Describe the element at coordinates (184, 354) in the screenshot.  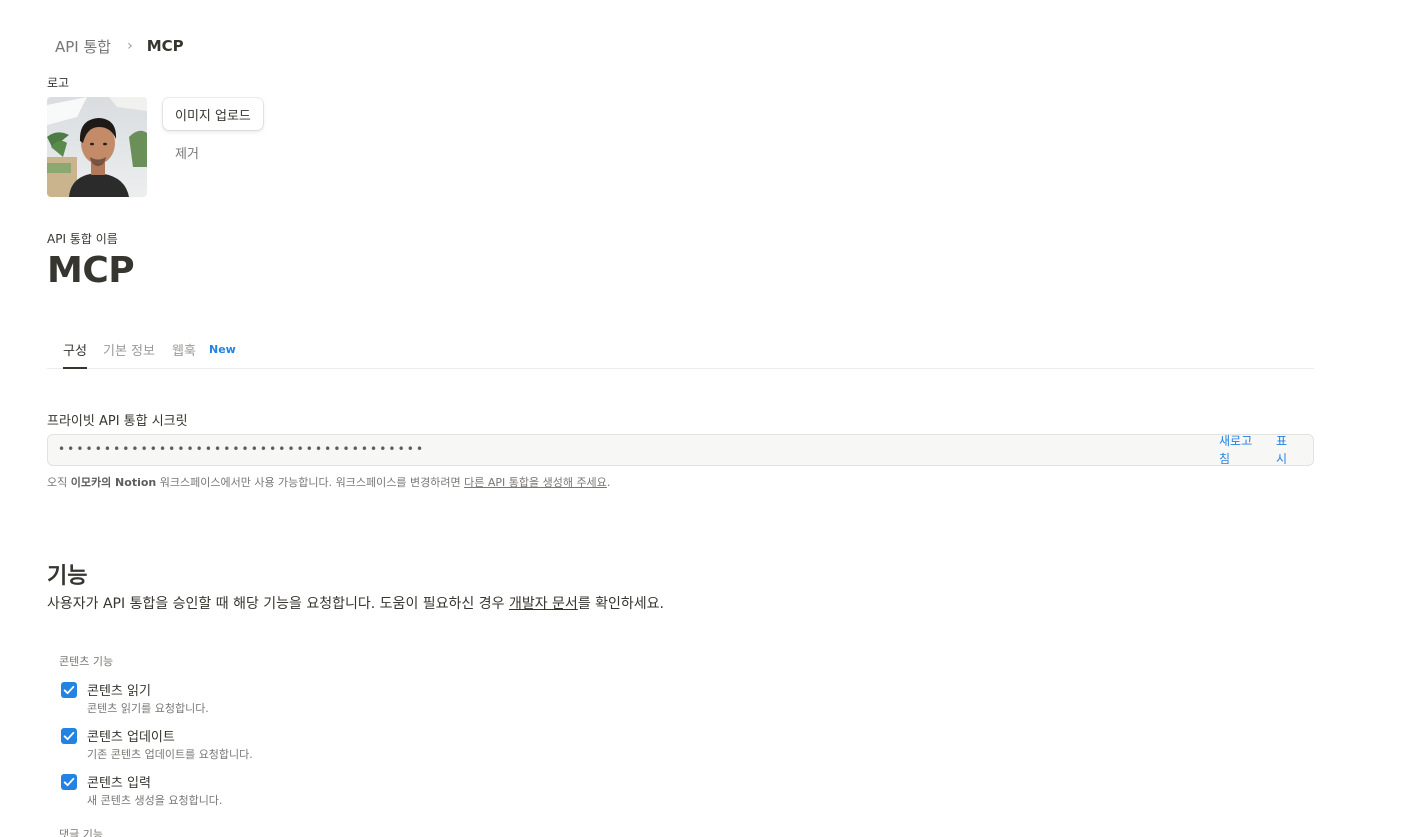
I see `tab-webhooks: 웹훅` at that location.